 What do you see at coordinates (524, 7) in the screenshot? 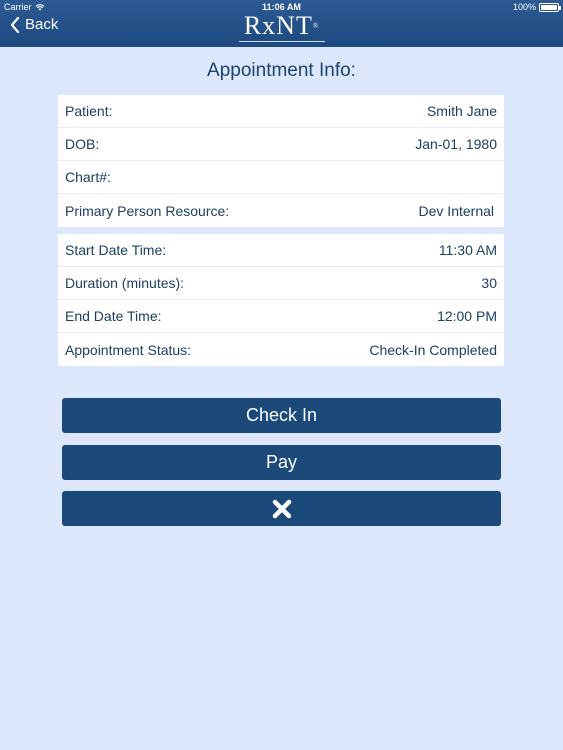
I see `battery-percent: 100%` at bounding box center [524, 7].